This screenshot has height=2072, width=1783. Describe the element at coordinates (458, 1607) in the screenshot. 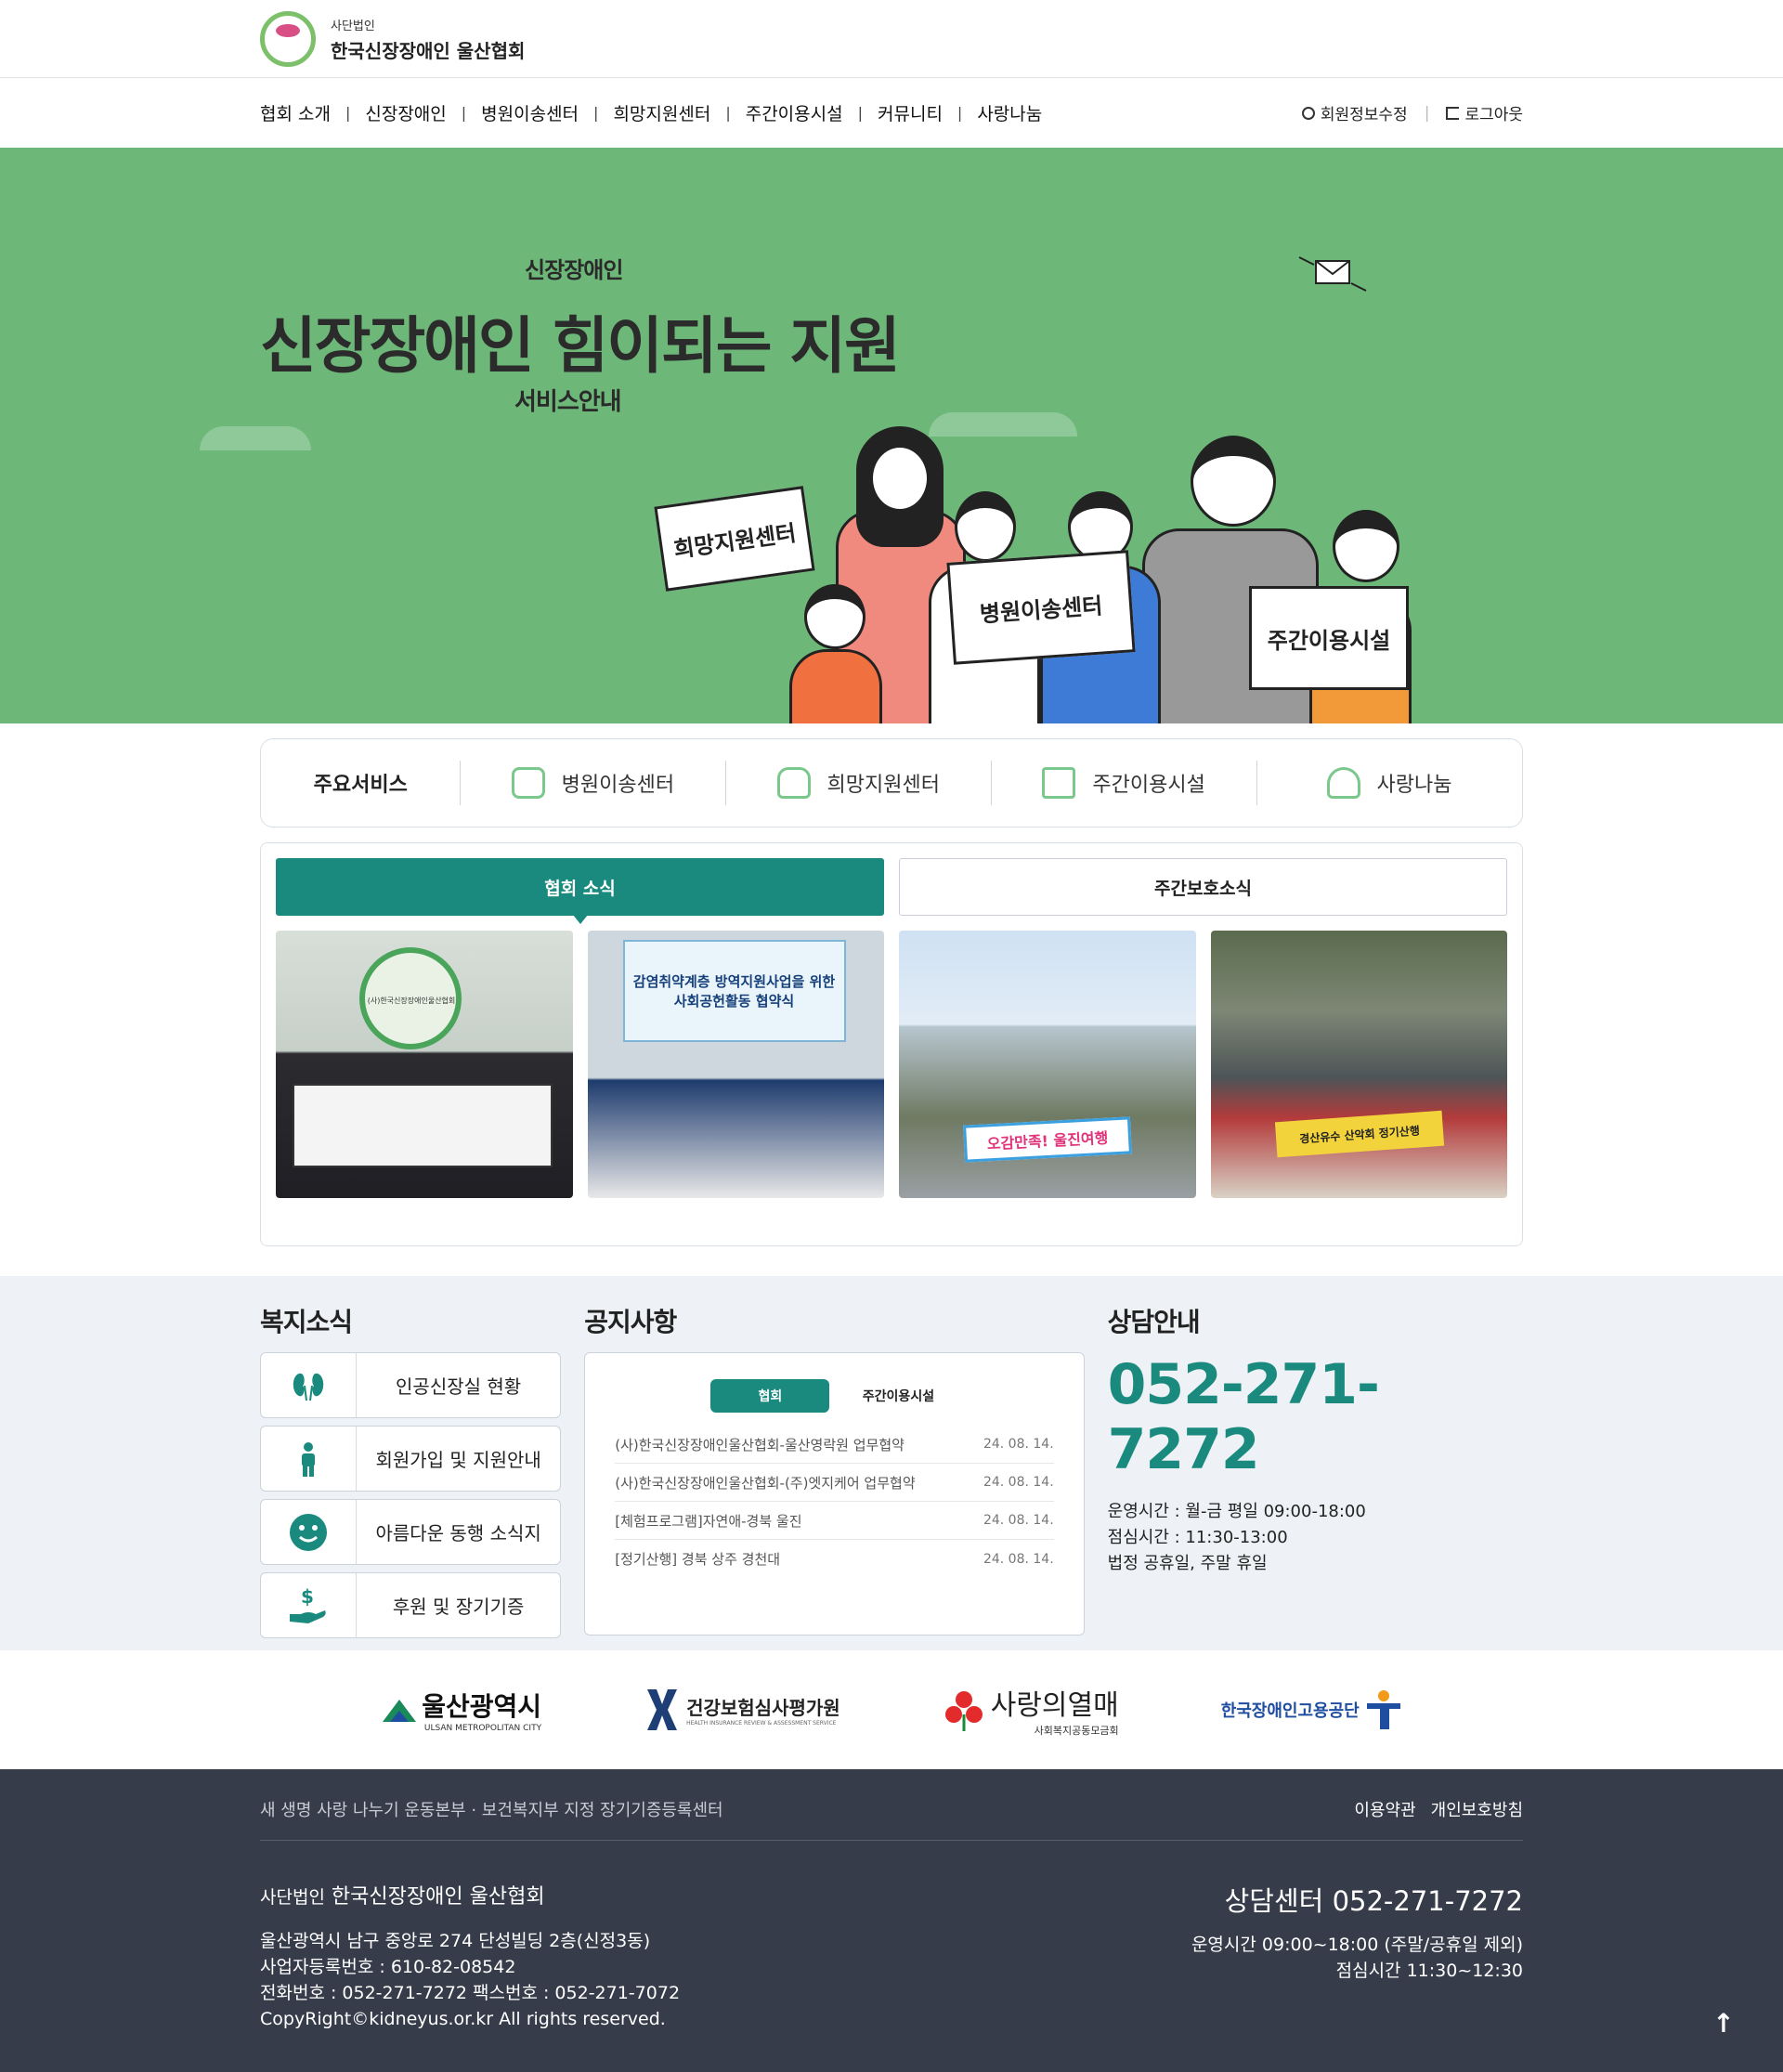

I see `welfare-label: 후원 및 장기기증` at that location.